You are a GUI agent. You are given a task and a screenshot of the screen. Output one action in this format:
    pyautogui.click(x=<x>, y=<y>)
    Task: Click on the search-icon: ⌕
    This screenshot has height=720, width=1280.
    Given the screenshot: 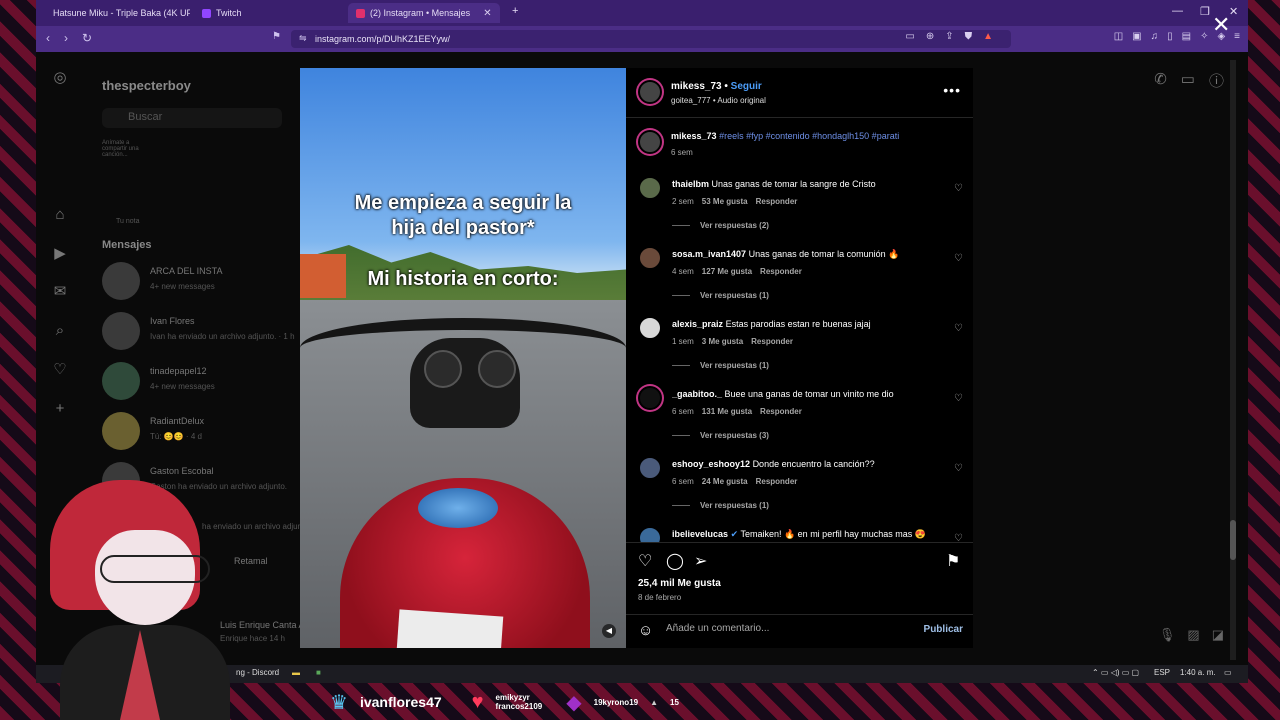 What is the action you would take?
    pyautogui.click(x=60, y=330)
    